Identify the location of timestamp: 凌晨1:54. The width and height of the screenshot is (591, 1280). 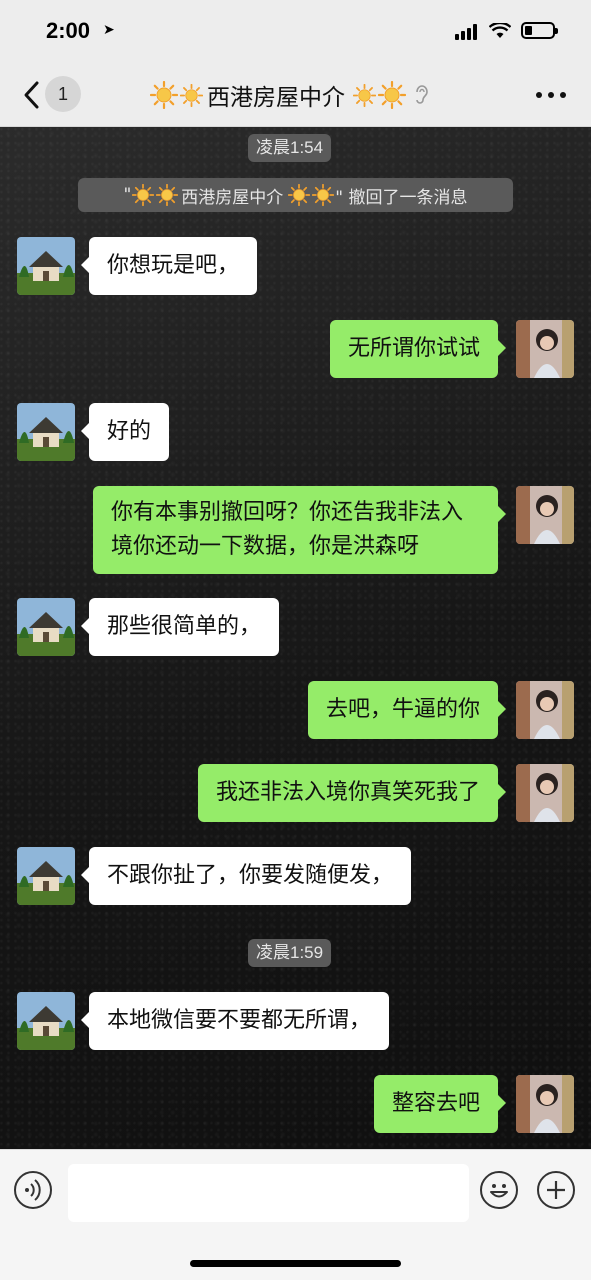
(290, 148).